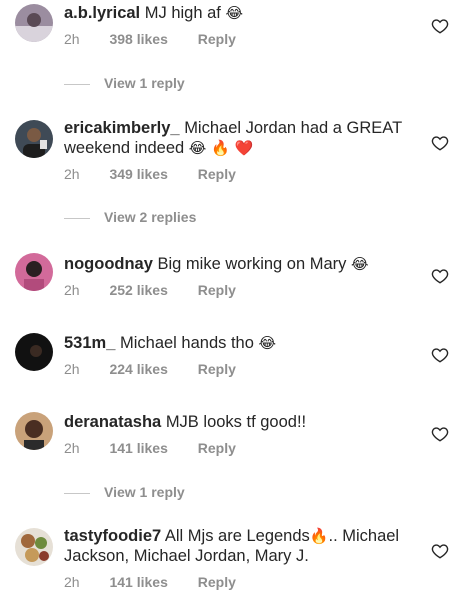  Describe the element at coordinates (319, 536) in the screenshot. I see `emoji: 🔥` at that location.